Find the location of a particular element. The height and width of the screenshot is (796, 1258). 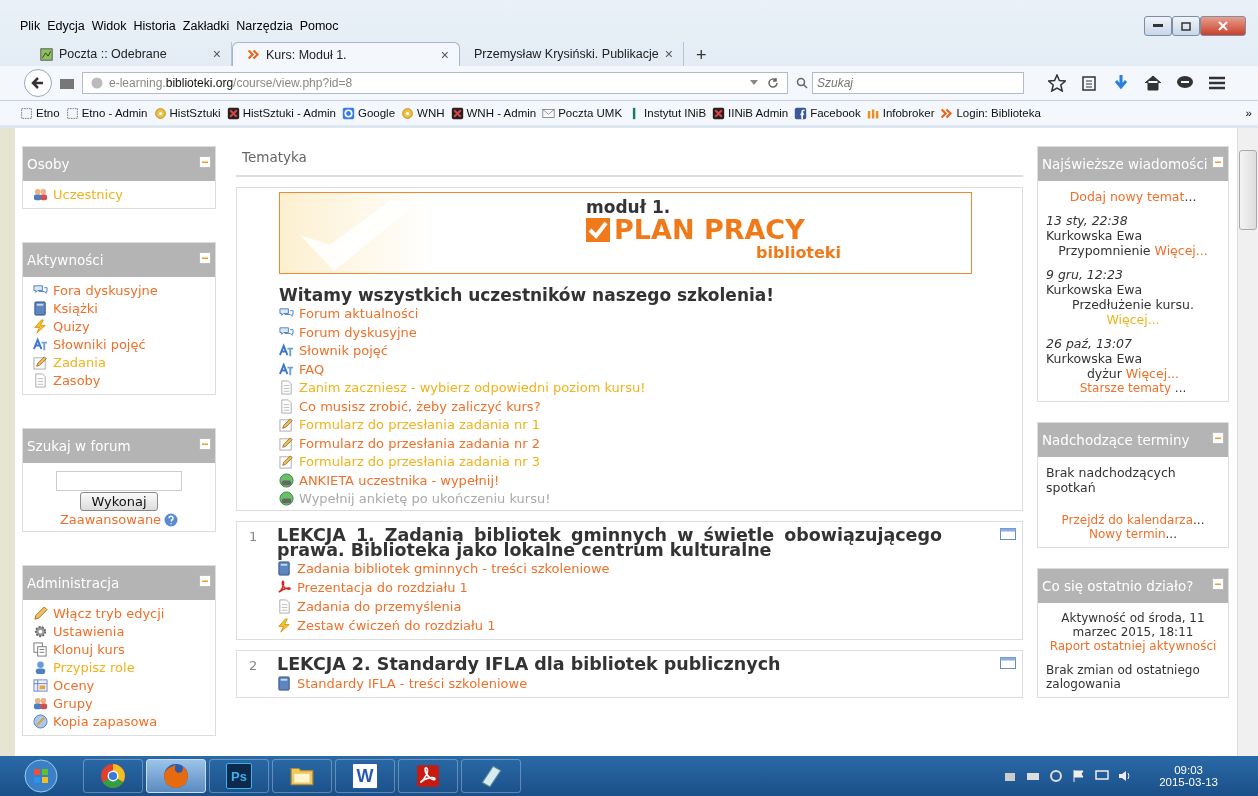

new-tab-button: + is located at coordinates (701, 55).